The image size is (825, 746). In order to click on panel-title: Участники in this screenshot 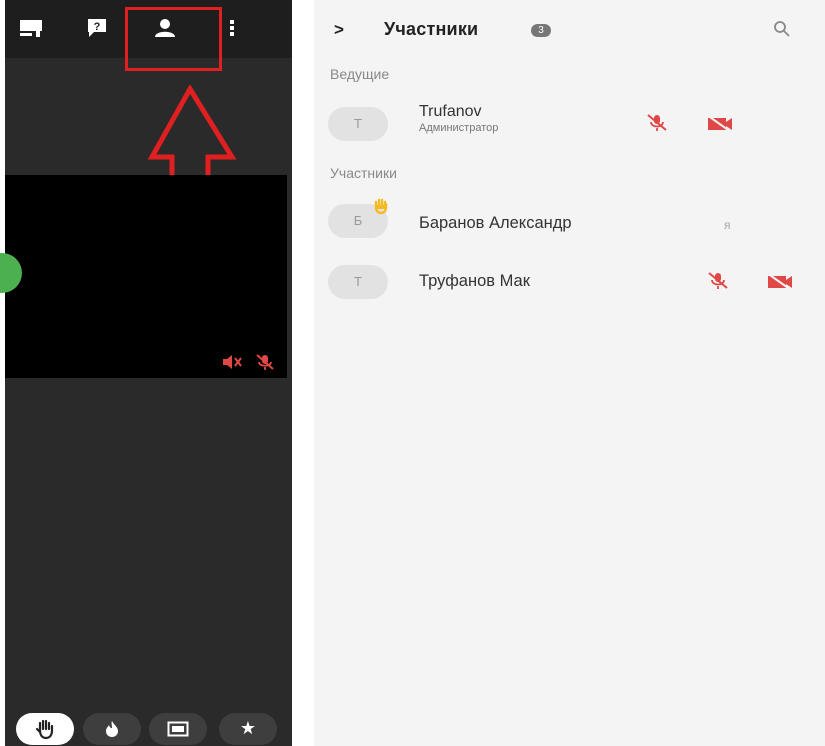, I will do `click(431, 29)`.